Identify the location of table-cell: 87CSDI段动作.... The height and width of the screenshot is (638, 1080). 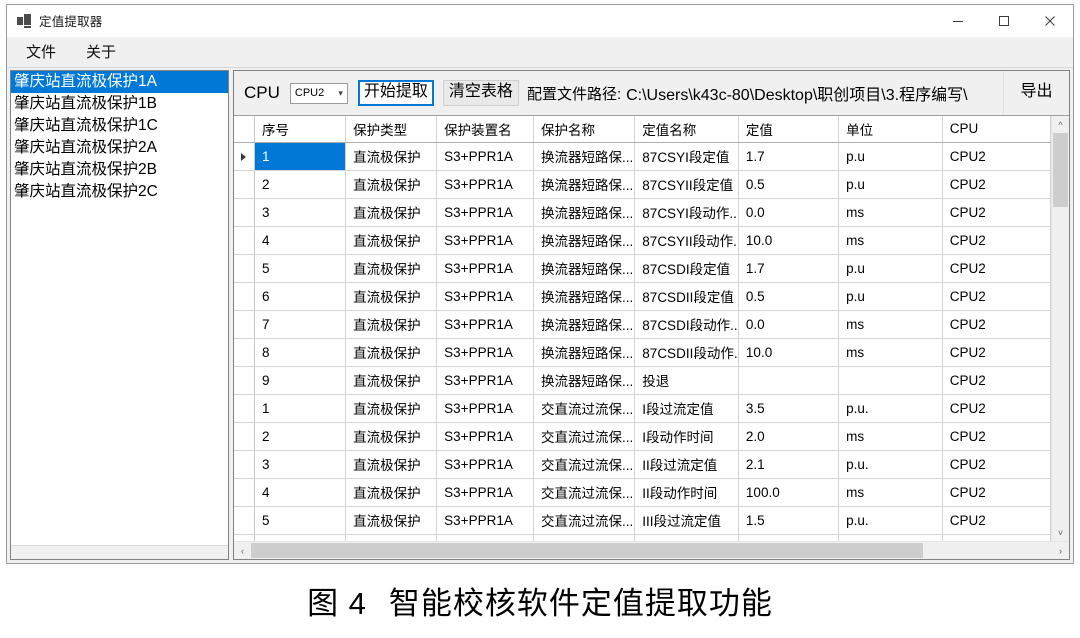
(686, 324).